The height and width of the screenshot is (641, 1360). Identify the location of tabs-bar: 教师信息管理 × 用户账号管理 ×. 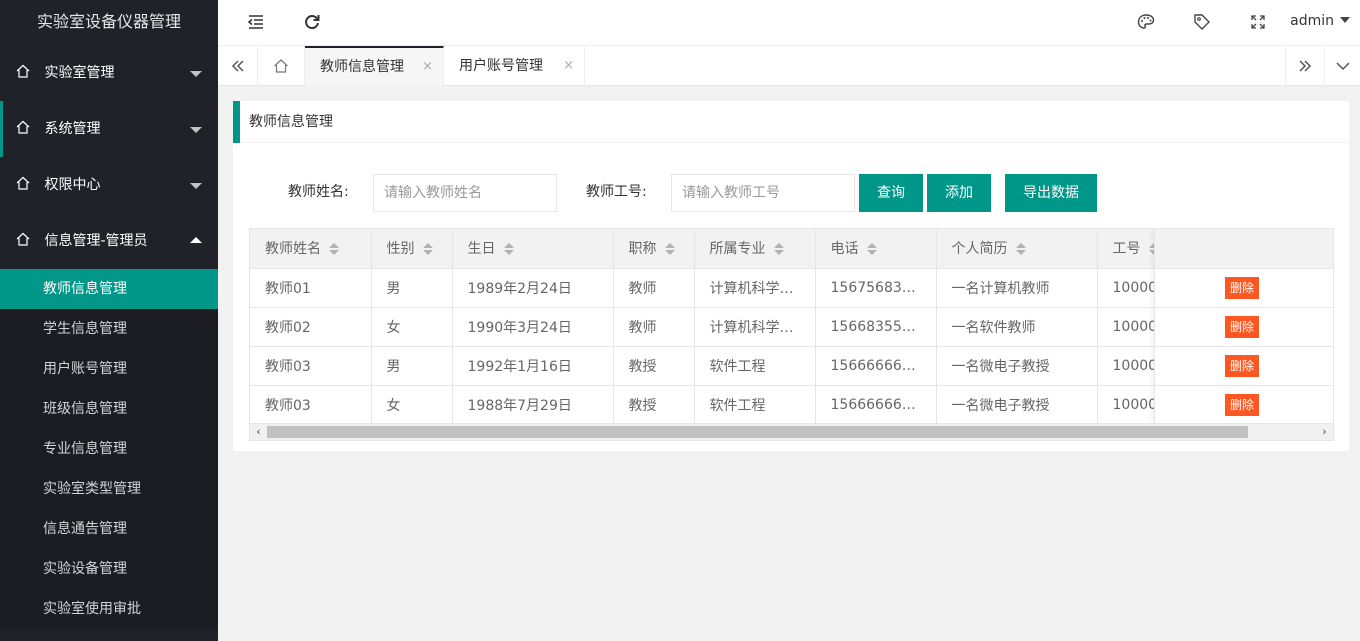
(789, 65).